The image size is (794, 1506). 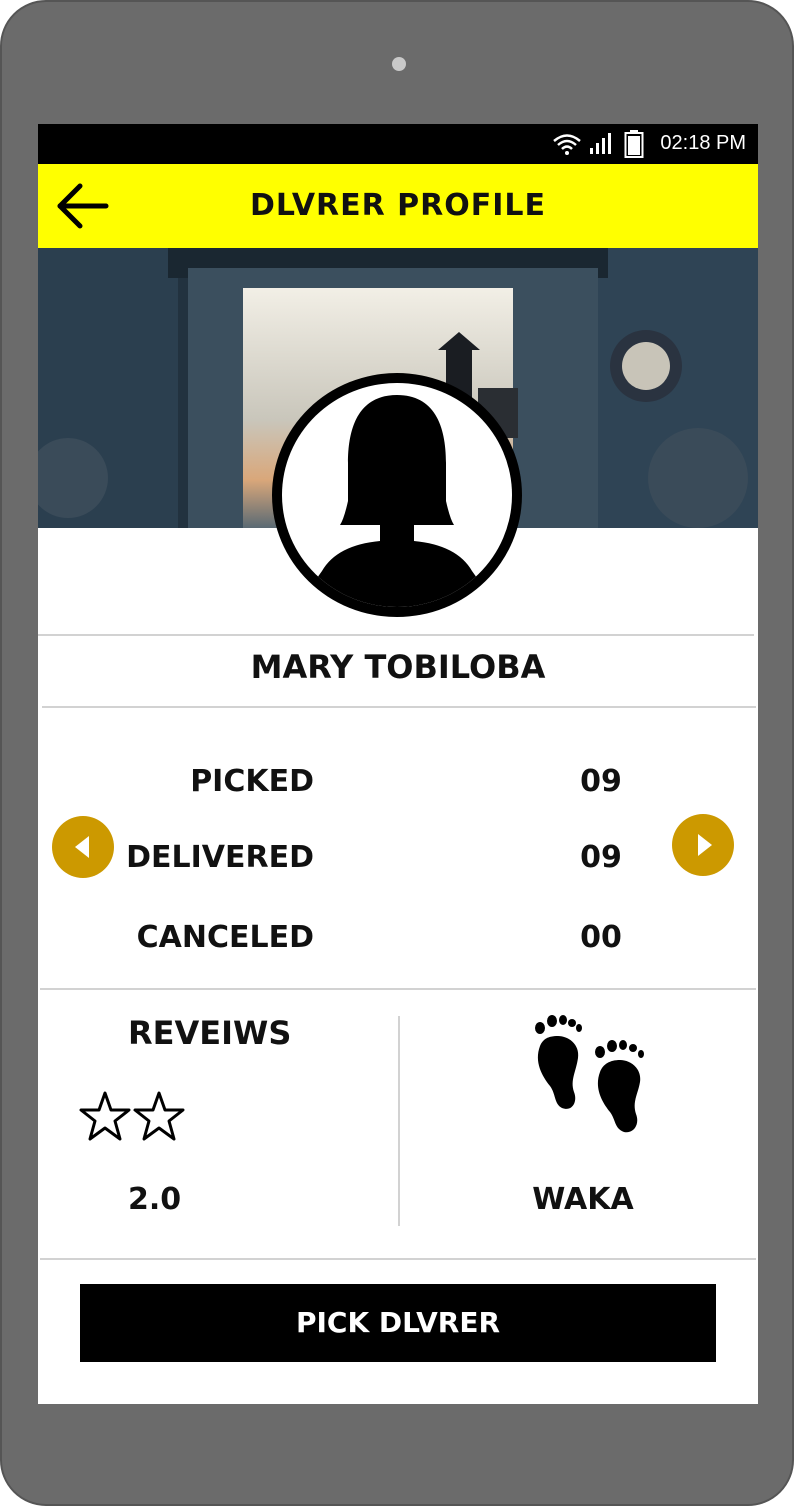 I want to click on stat-label-picked: PICKED, so click(x=252, y=781).